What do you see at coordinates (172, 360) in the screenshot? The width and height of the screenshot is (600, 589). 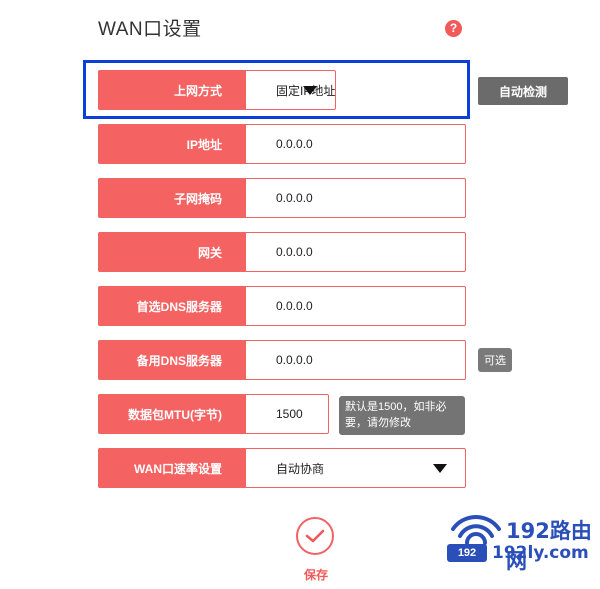 I see `secondary-dns-label: 备用DNS服务器` at bounding box center [172, 360].